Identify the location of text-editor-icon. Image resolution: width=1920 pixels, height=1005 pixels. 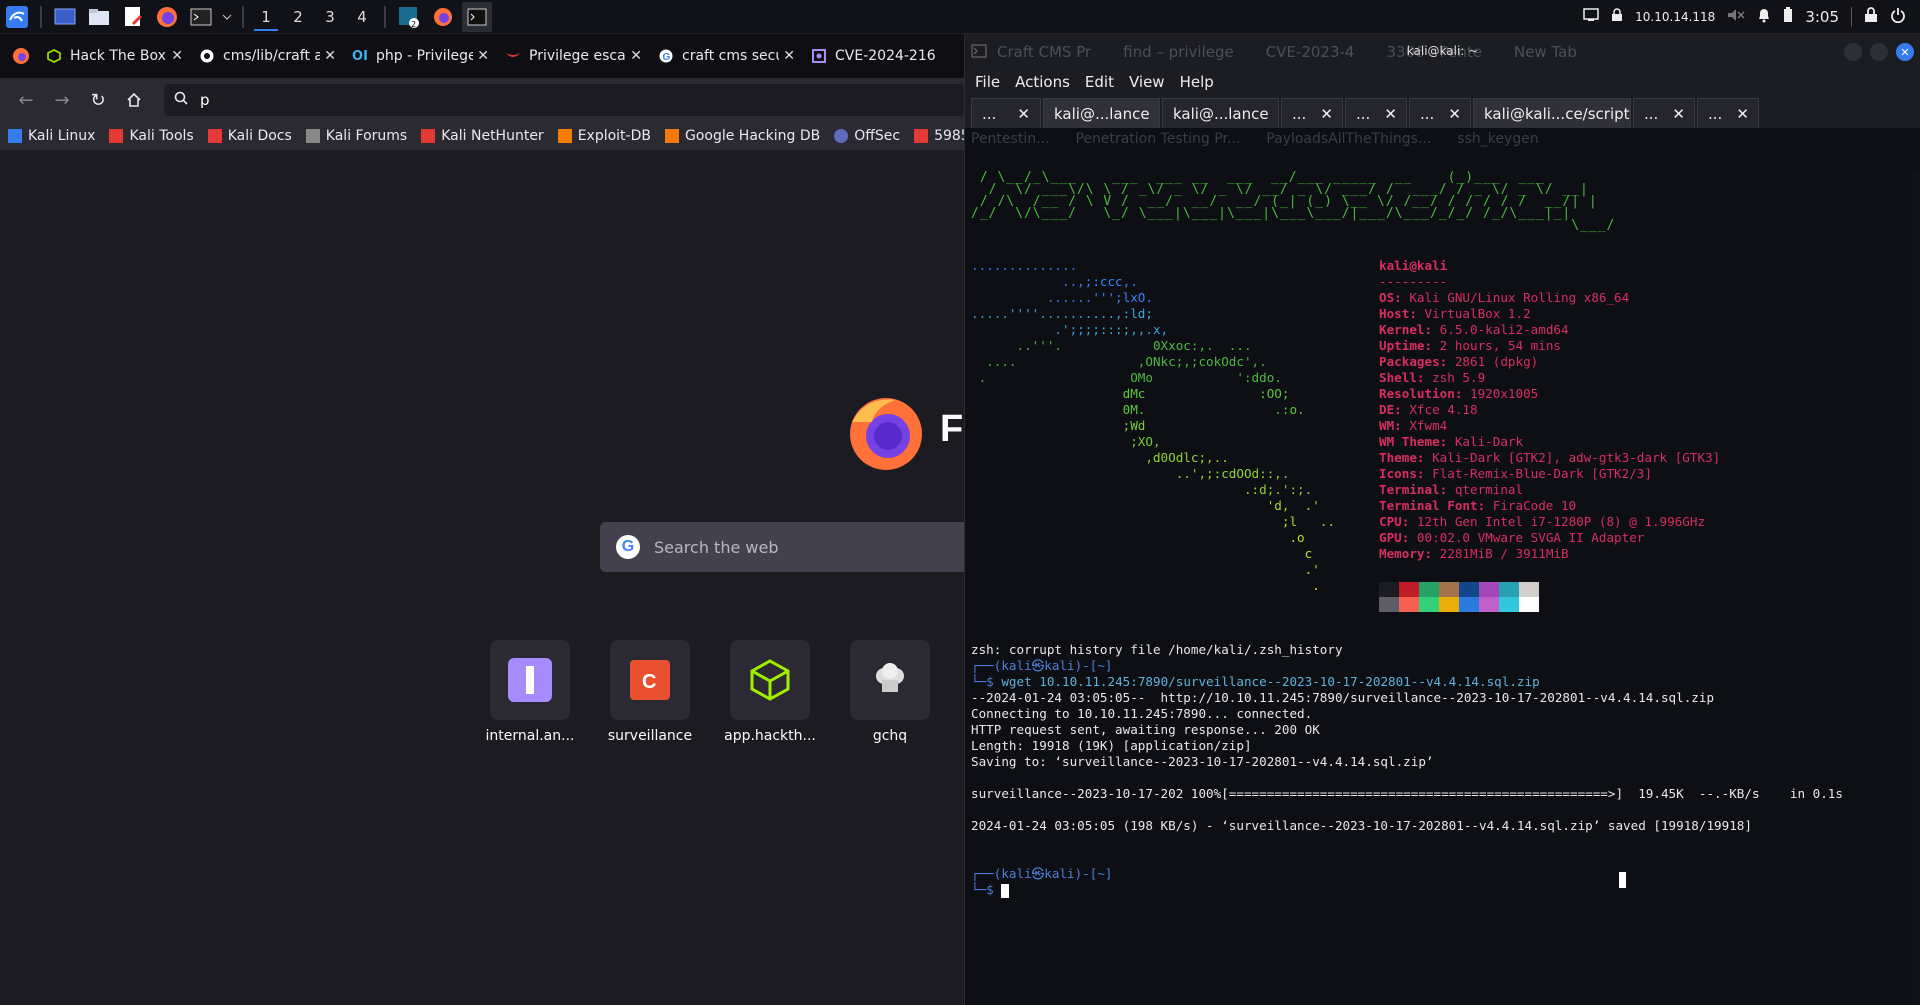
(133, 17).